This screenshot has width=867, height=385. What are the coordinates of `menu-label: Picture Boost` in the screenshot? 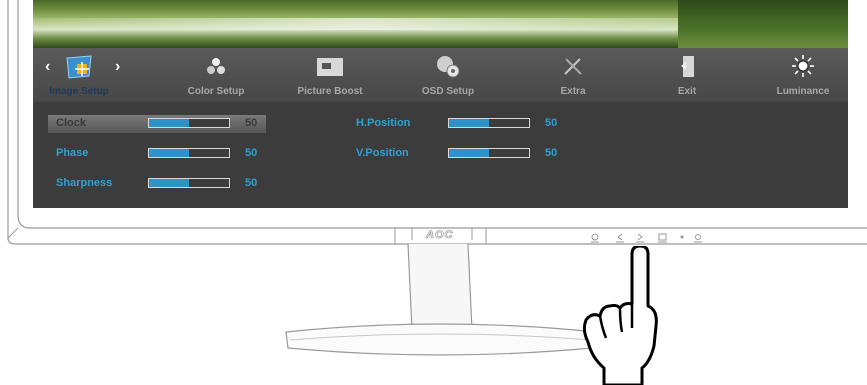 It's located at (330, 91).